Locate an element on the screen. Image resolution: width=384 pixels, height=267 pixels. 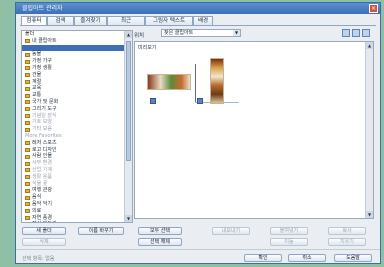
tree-item: 기타 모음 is located at coordinates (73, 129).